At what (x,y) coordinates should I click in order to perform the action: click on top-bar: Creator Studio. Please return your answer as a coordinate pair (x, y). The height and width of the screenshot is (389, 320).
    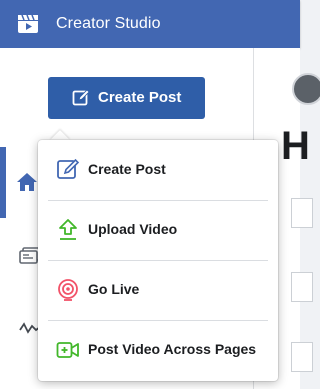
    Looking at the image, I should click on (150, 24).